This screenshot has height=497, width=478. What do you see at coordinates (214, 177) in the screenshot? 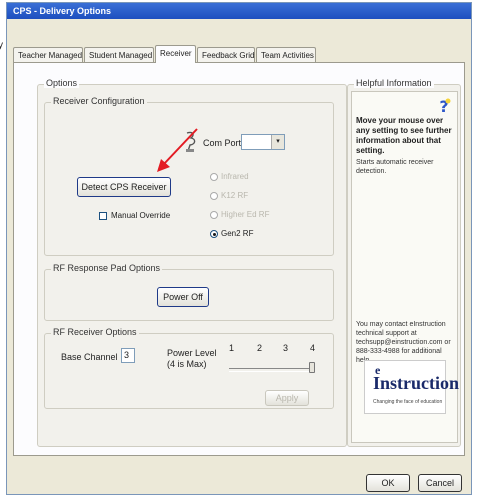
I see `radio-infrared` at bounding box center [214, 177].